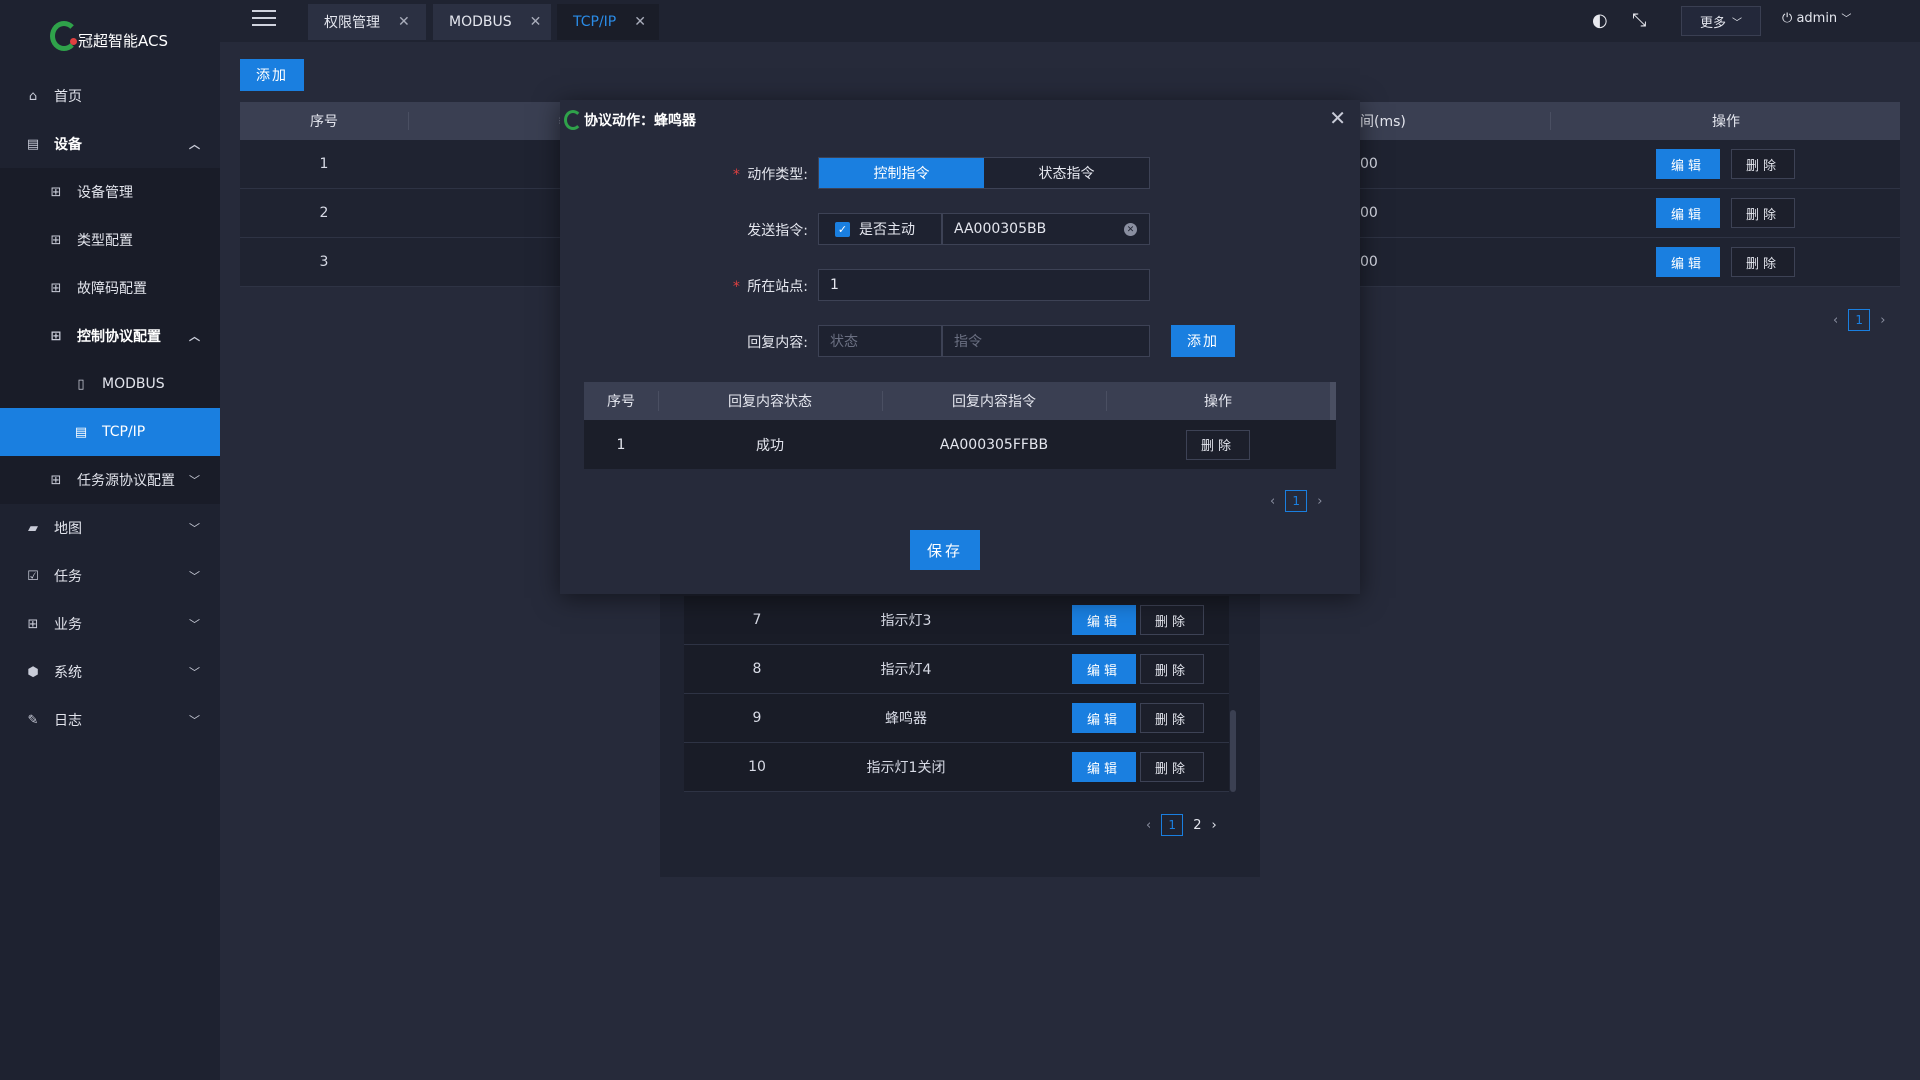  I want to click on reply-status-placeholder: 状态, so click(844, 342).